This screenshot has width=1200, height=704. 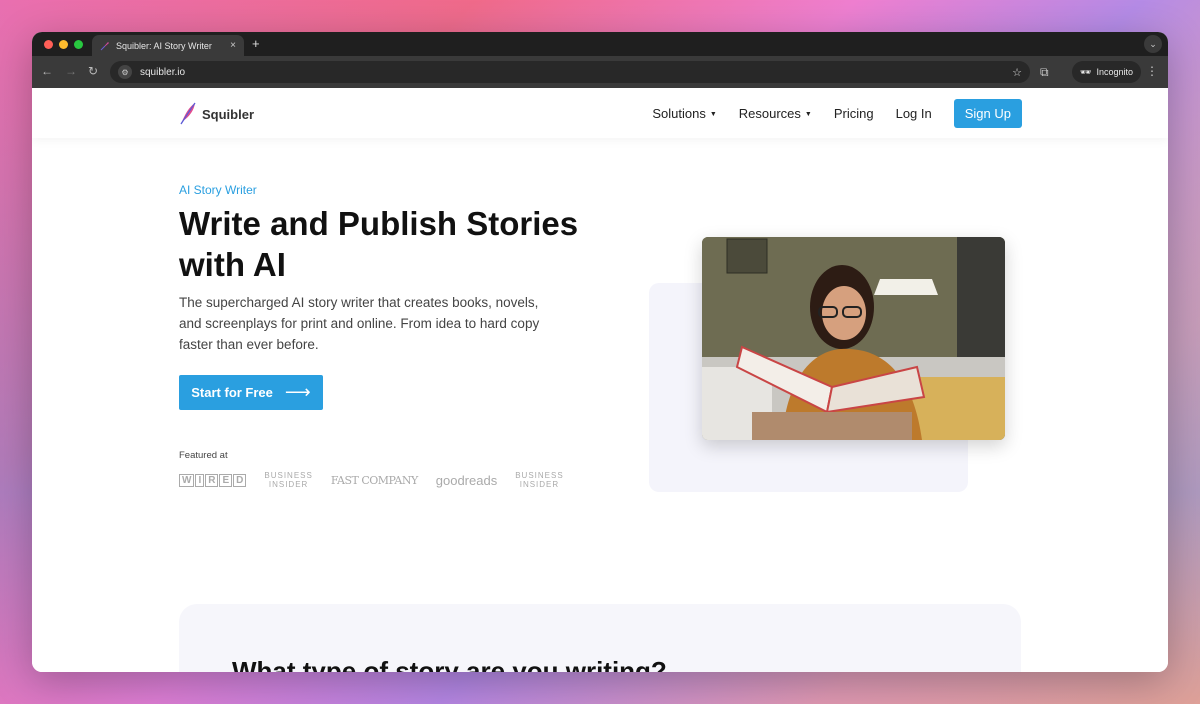 I want to click on incognito-indicator: 🕶 Incognito, so click(x=1106, y=72).